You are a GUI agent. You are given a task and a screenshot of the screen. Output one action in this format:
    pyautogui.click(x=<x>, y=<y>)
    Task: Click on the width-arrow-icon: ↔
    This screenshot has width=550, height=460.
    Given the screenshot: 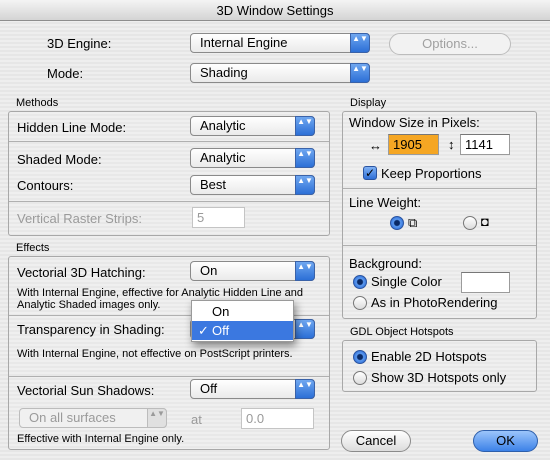 What is the action you would take?
    pyautogui.click(x=375, y=145)
    